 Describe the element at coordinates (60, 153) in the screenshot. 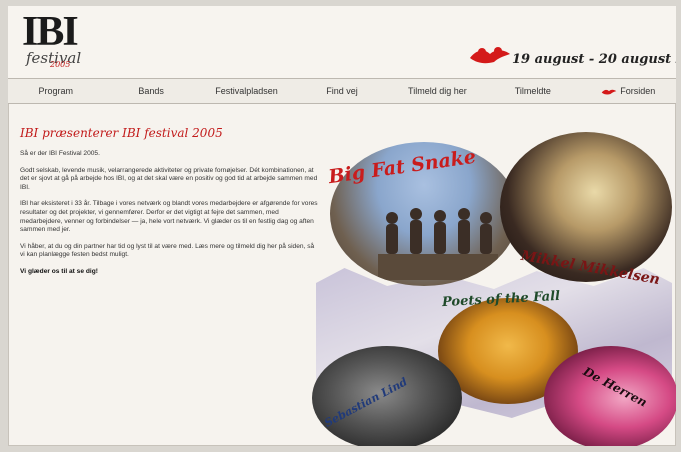

I see `intro-paragraph: Så er der IBI Festival 2005.` at that location.